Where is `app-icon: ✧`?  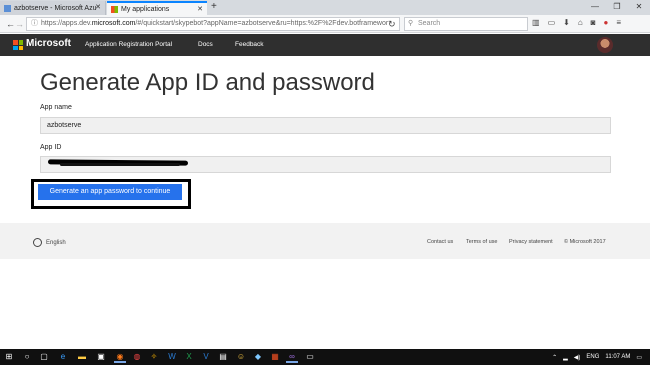 app-icon: ✧ is located at coordinates (154, 357).